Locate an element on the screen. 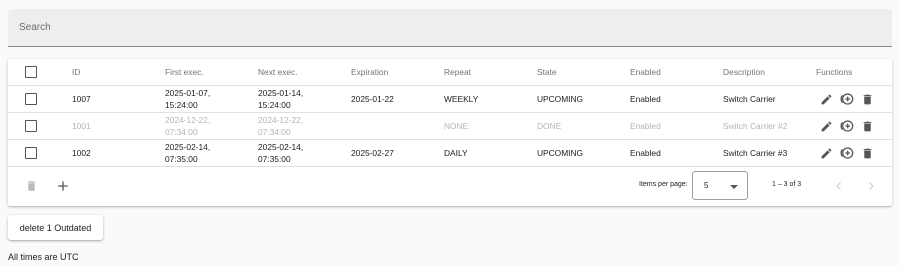 Image resolution: width=900 pixels, height=266 pixels. first-exec-time: 07:35:00 is located at coordinates (181, 159).